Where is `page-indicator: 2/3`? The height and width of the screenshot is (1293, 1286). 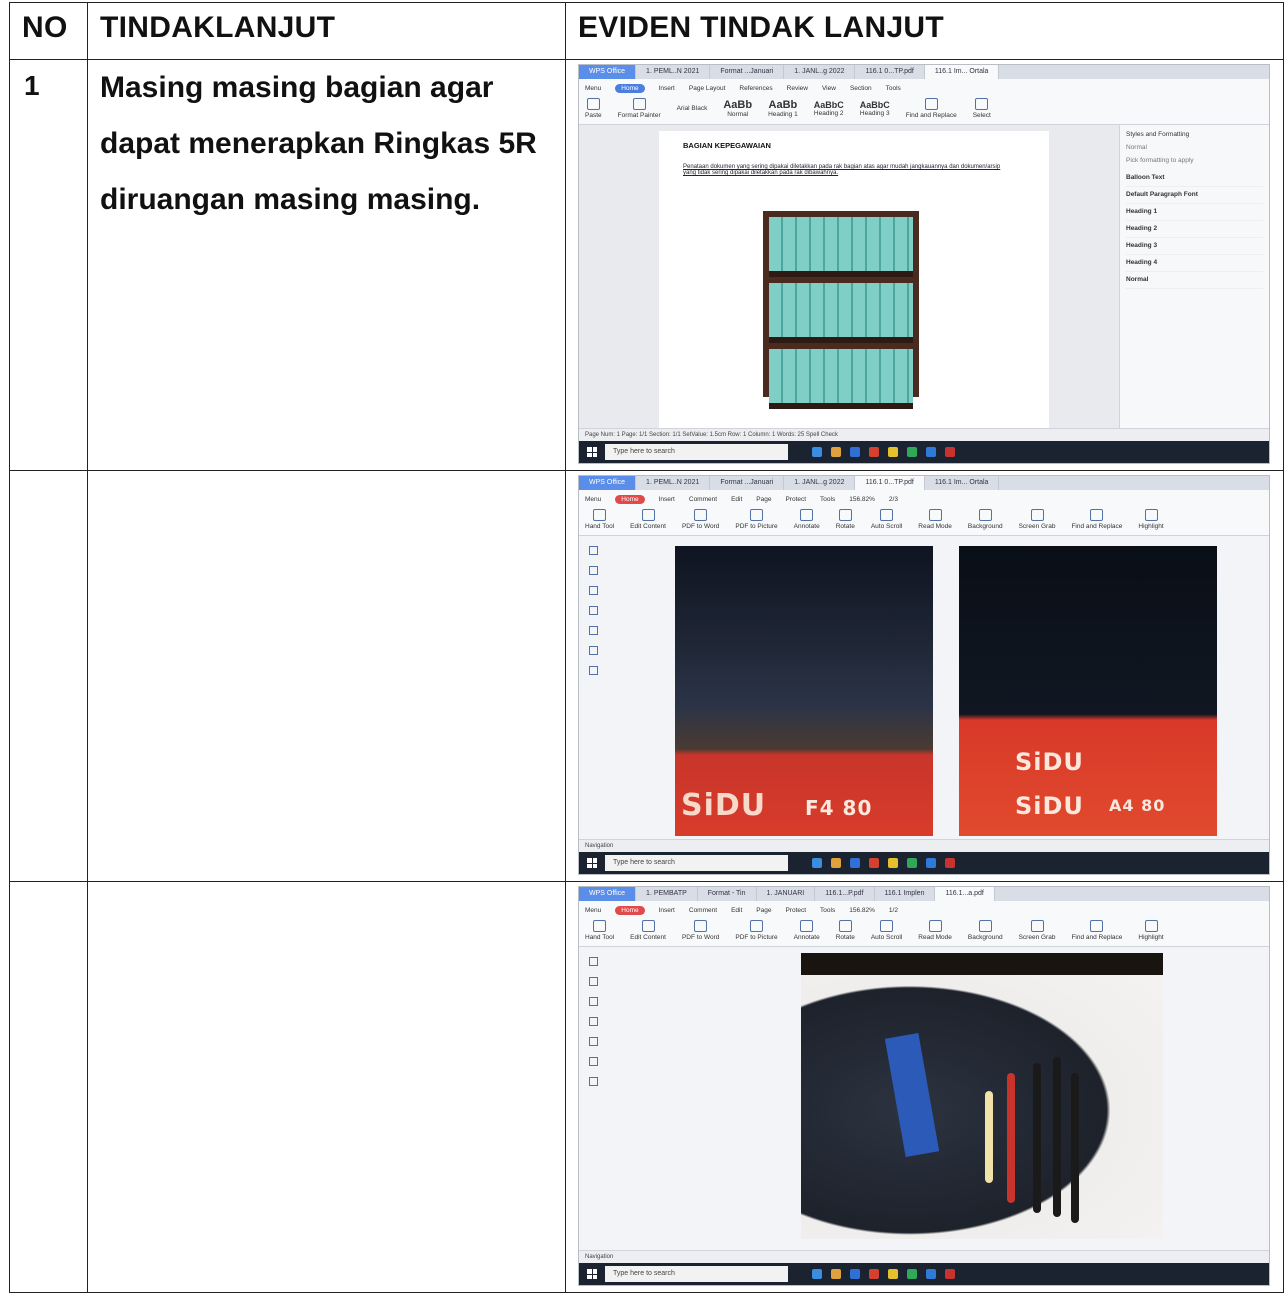
page-indicator: 2/3 is located at coordinates (893, 499).